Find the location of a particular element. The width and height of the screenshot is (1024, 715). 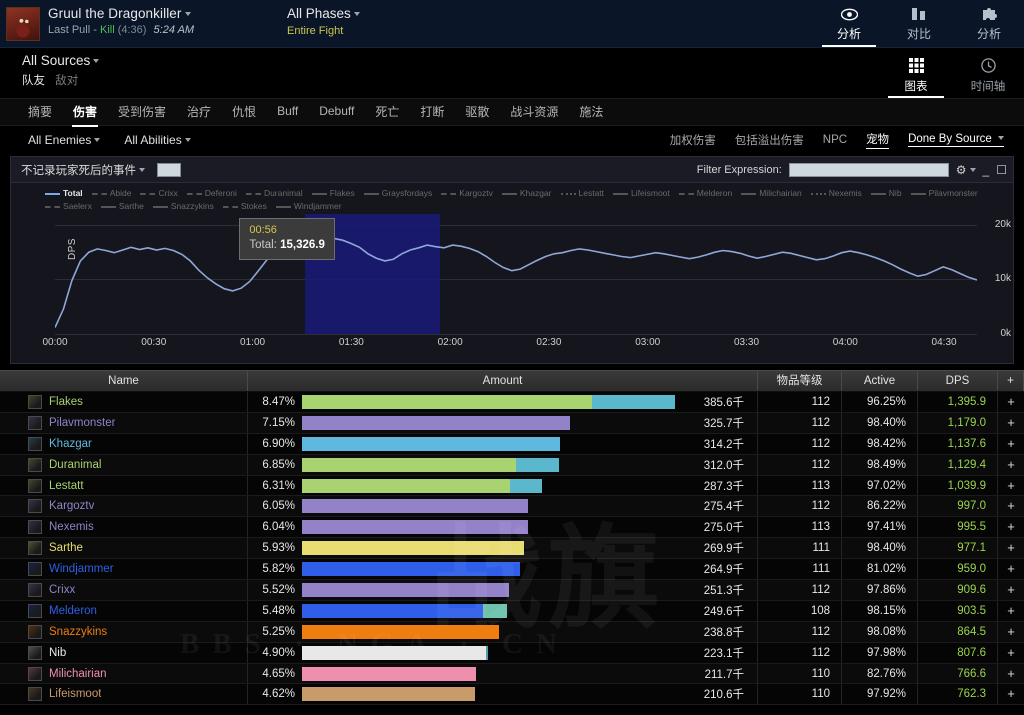

enemy-toggle: 敌对 is located at coordinates (66, 81).